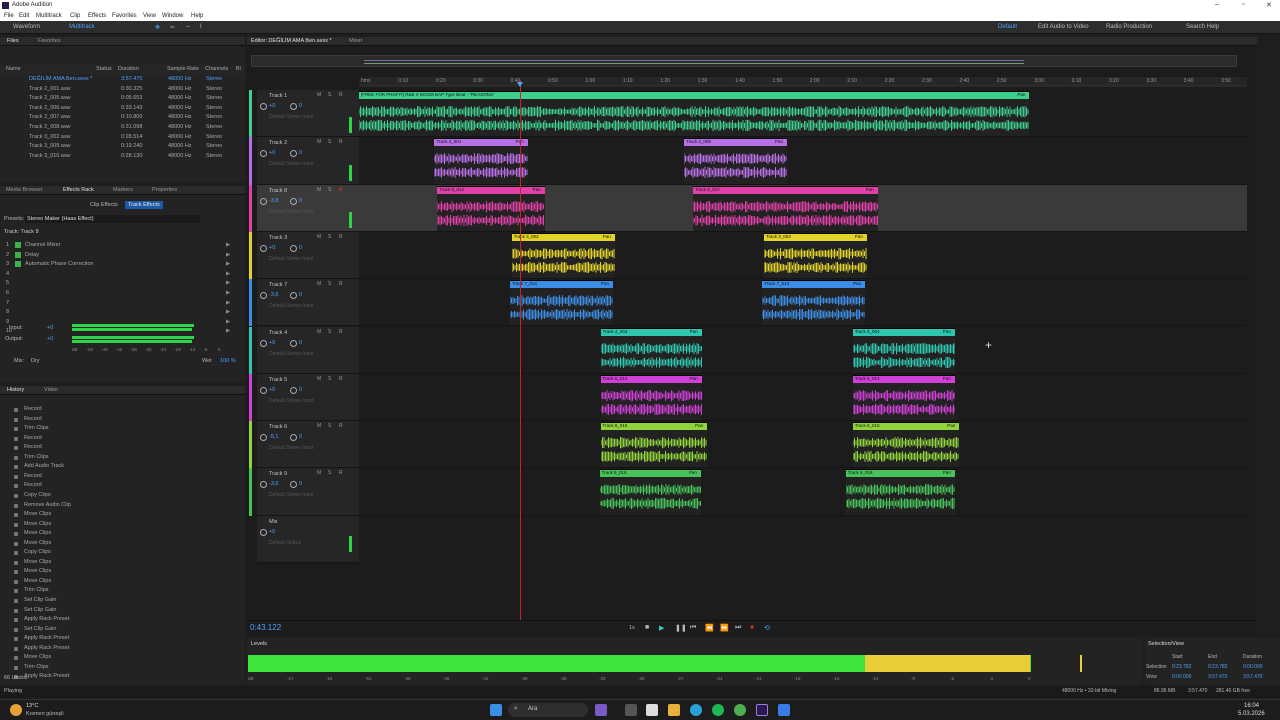  I want to click on workspace-default: Default, so click(1007, 27).